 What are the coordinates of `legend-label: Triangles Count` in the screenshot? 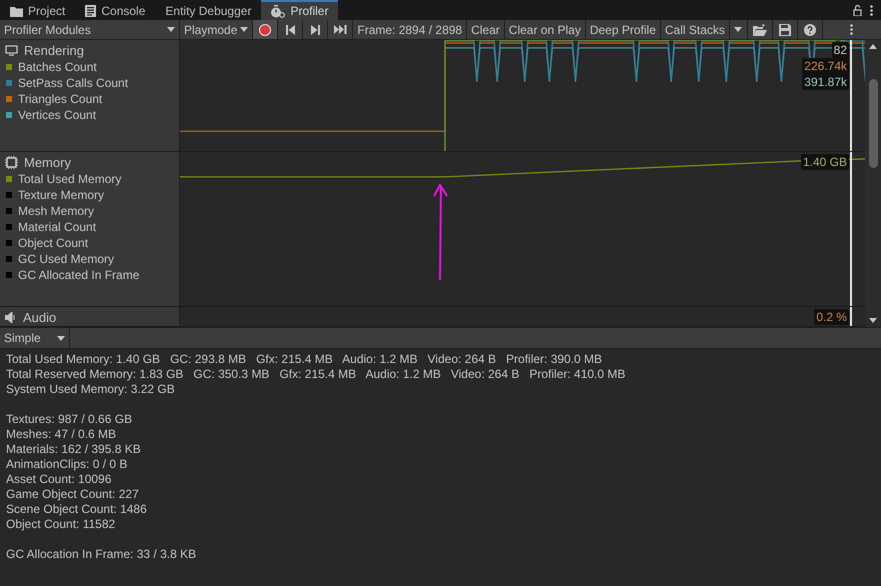 It's located at (60, 99).